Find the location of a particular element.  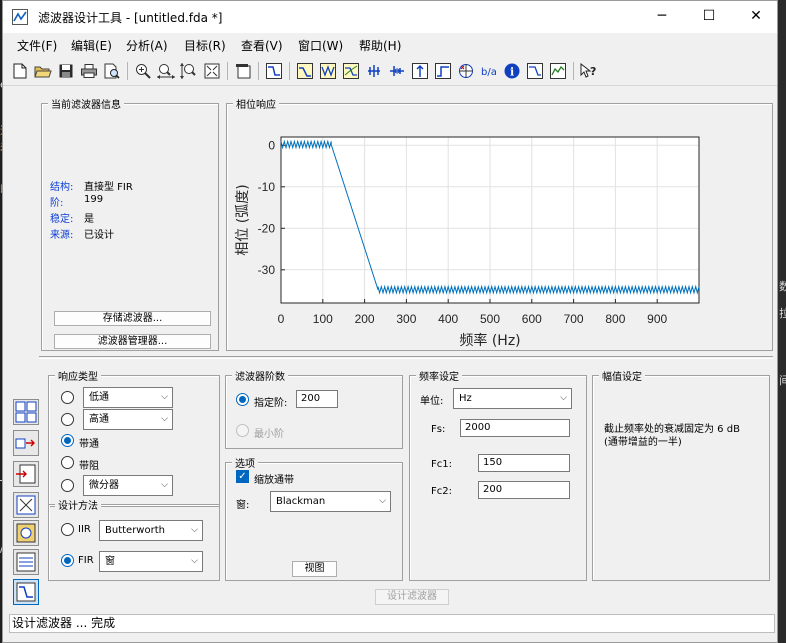

x-tick-label: 900 is located at coordinates (657, 319).